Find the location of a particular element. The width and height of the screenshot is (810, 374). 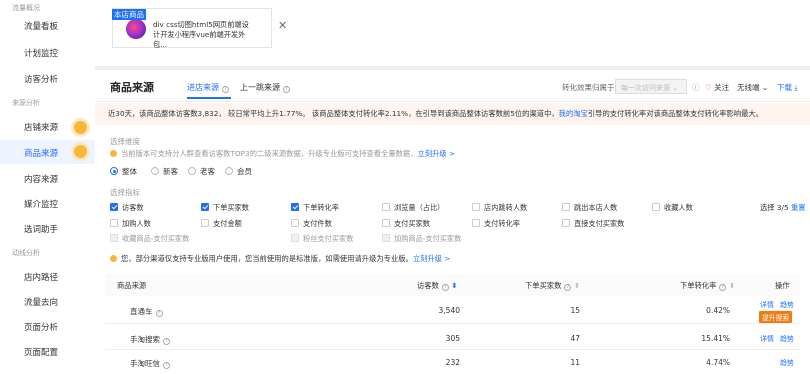

cell-buyers: 11 is located at coordinates (575, 362).